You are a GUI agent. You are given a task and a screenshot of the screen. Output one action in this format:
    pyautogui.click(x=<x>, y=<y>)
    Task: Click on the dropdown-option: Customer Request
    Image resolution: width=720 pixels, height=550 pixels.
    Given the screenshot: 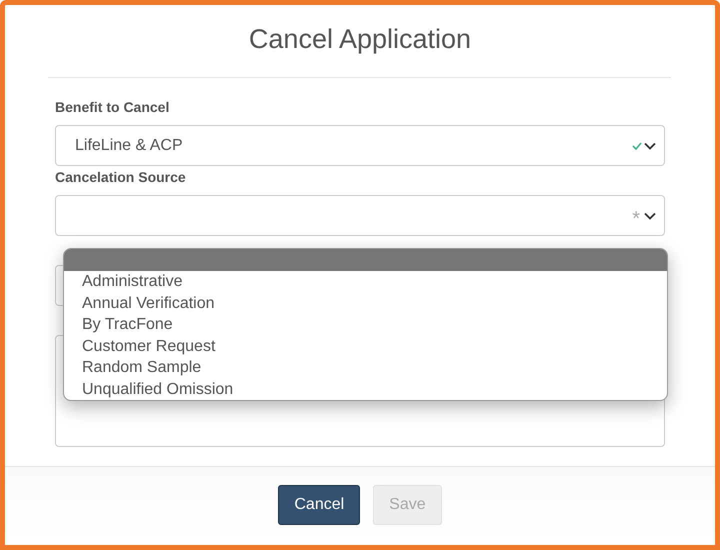 What is the action you would take?
    pyautogui.click(x=365, y=346)
    